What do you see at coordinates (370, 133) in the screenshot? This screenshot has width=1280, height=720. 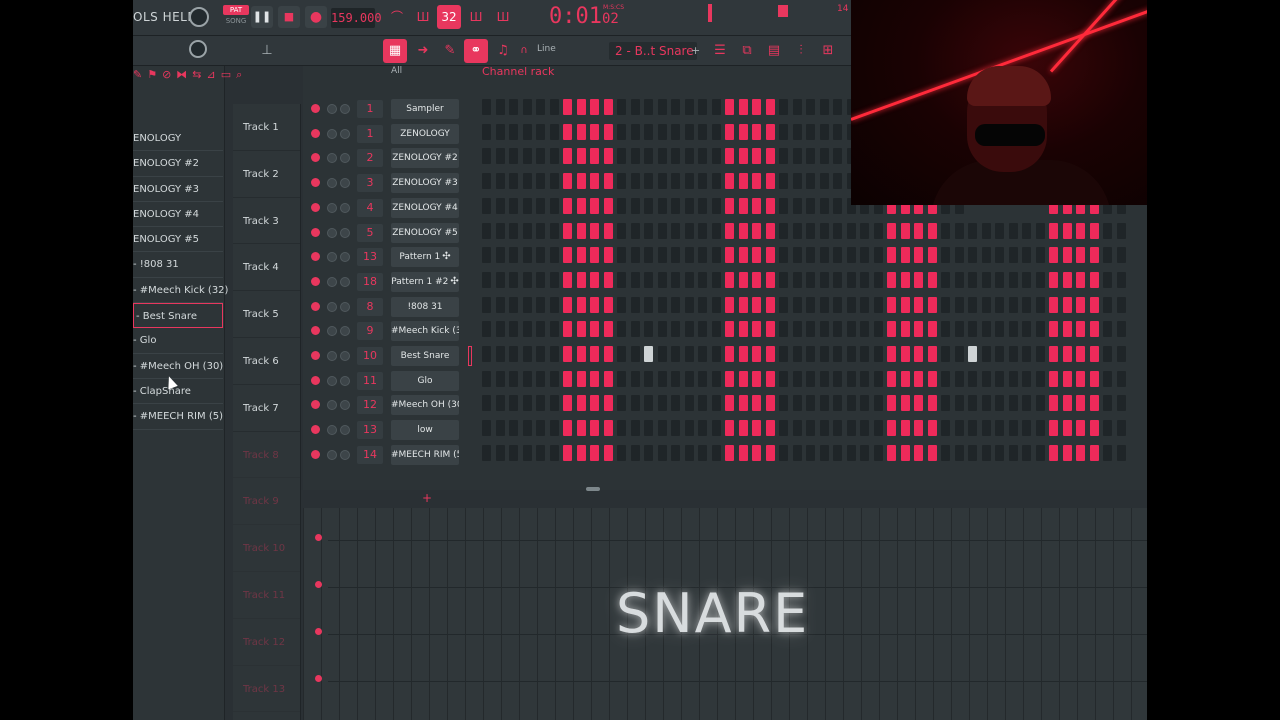 I see `channel-mixer-track: 1` at bounding box center [370, 133].